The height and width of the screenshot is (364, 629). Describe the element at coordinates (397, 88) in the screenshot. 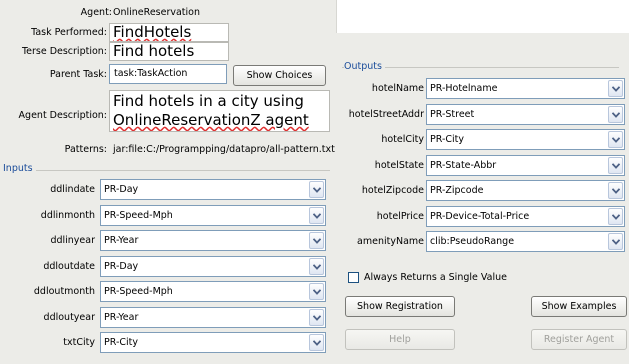

I see `output-row-label: hotelName` at that location.